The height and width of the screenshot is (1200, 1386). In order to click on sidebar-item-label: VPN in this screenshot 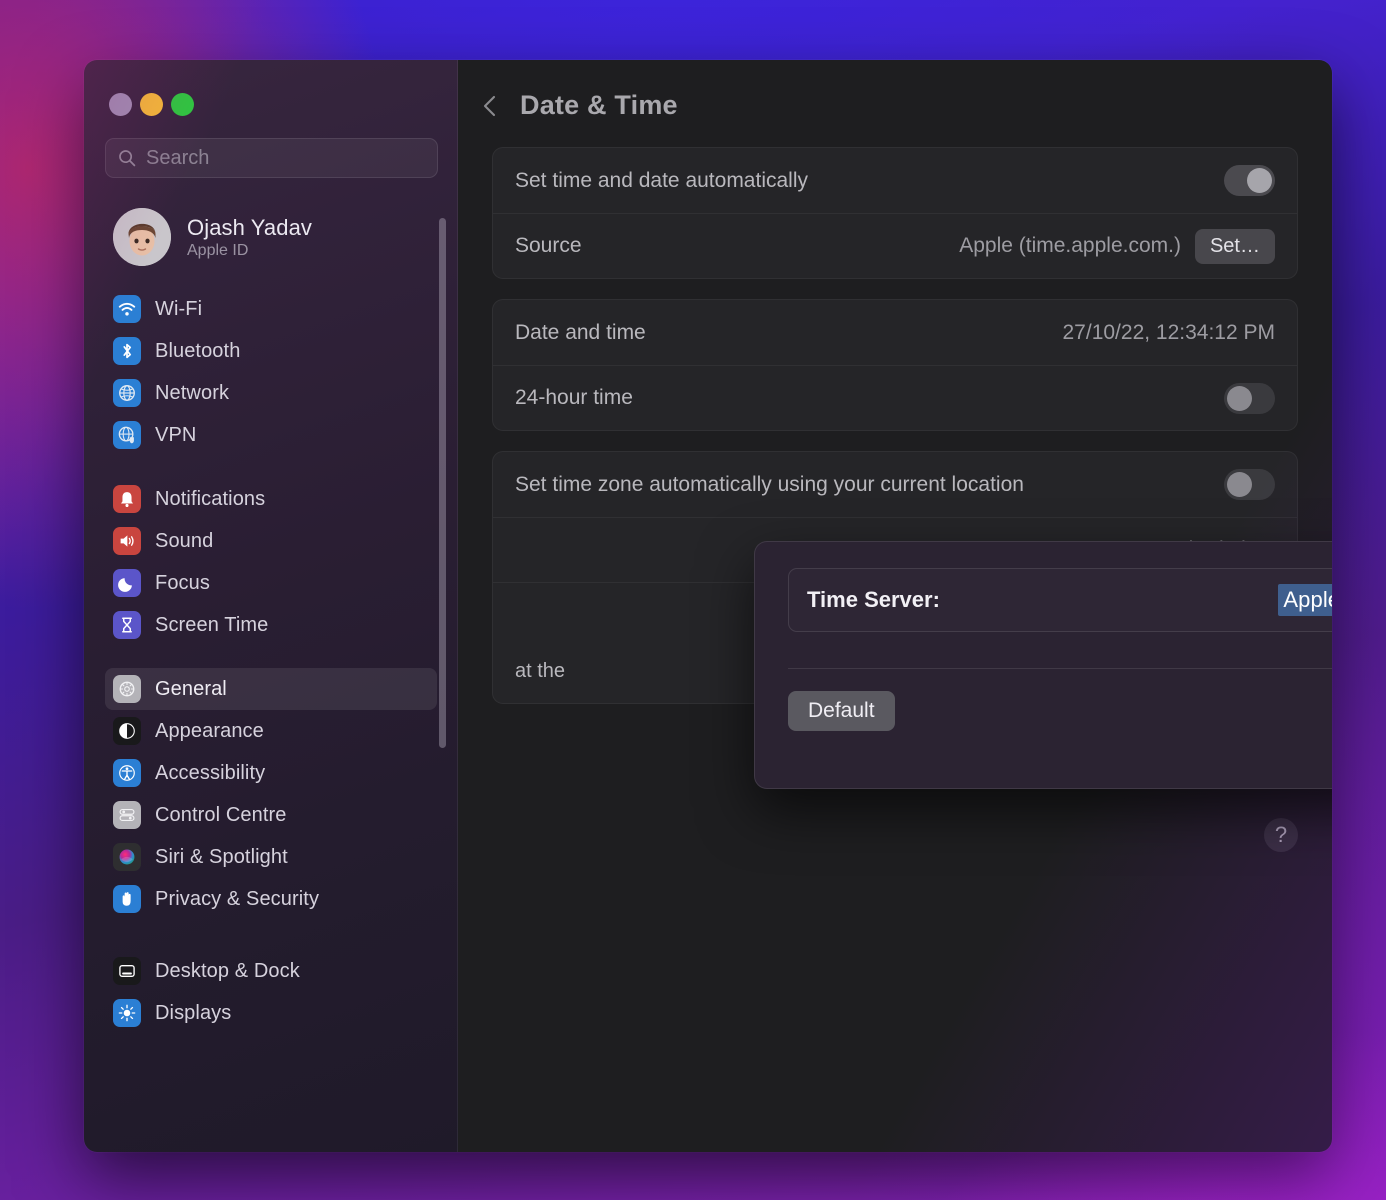, I will do `click(176, 434)`.